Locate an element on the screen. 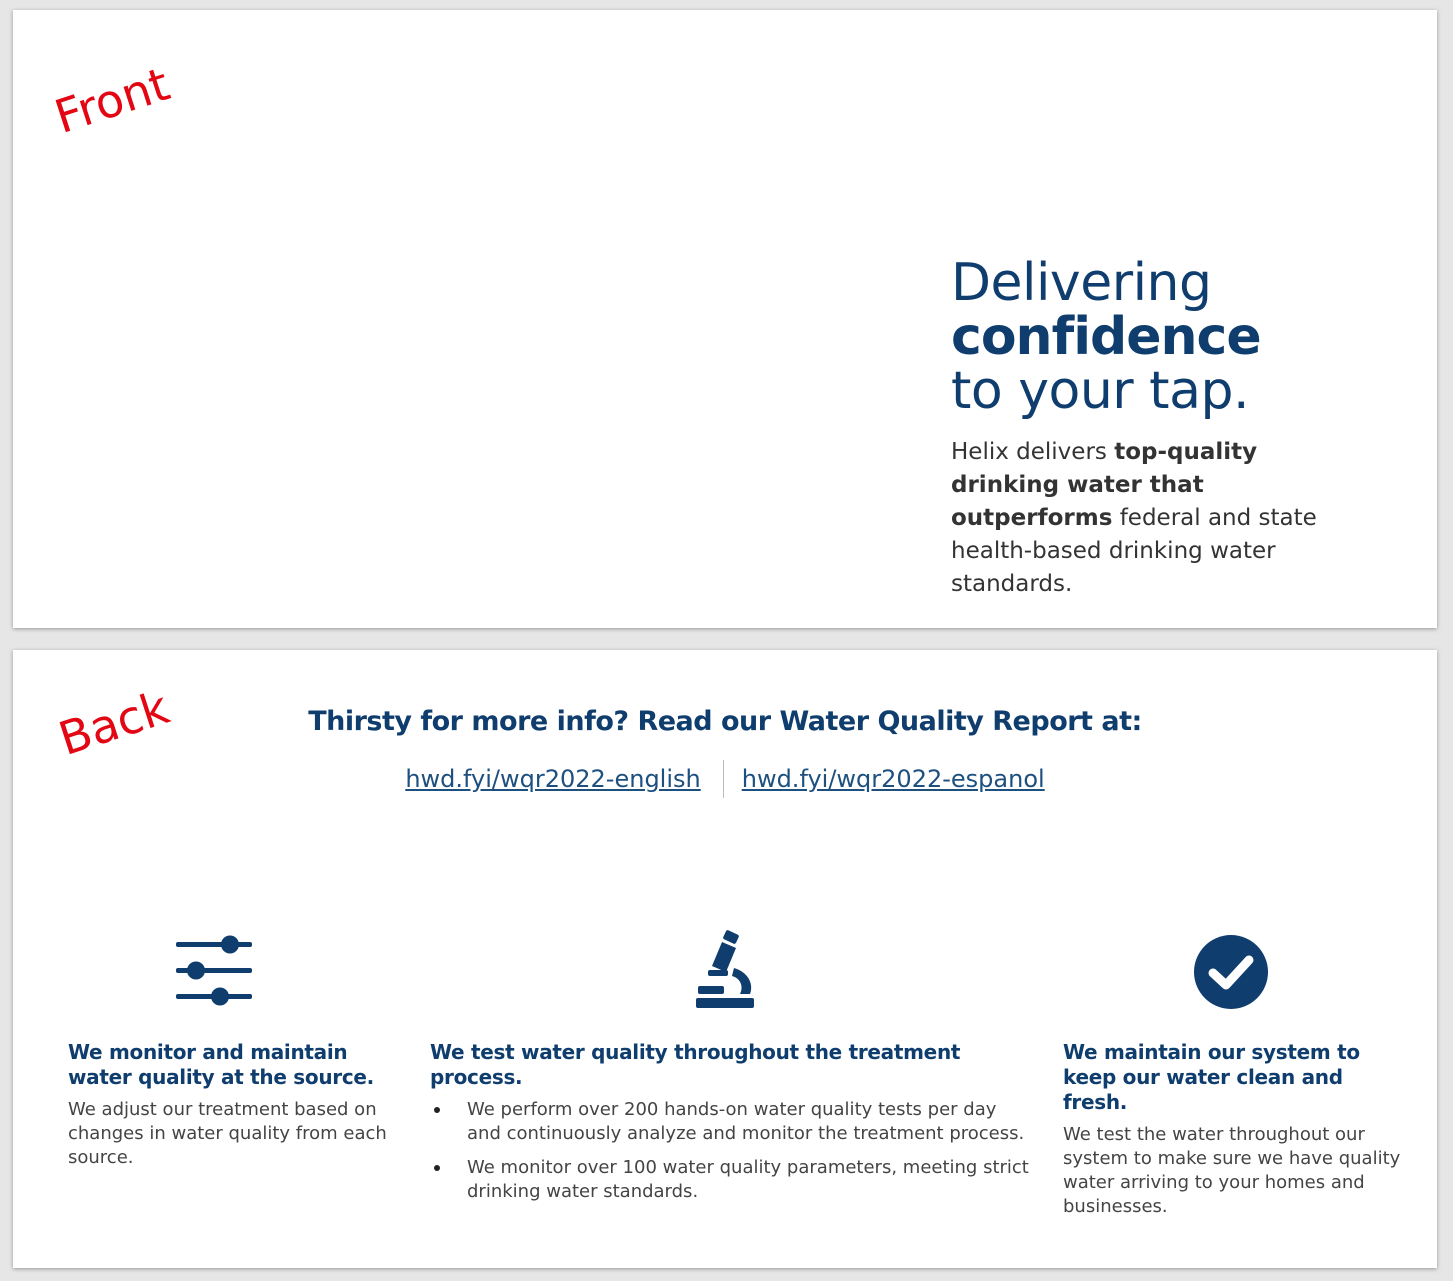 Image resolution: width=1453 pixels, height=1281 pixels. front-headline: Delivering confidence to your tap. is located at coordinates (1106, 337).